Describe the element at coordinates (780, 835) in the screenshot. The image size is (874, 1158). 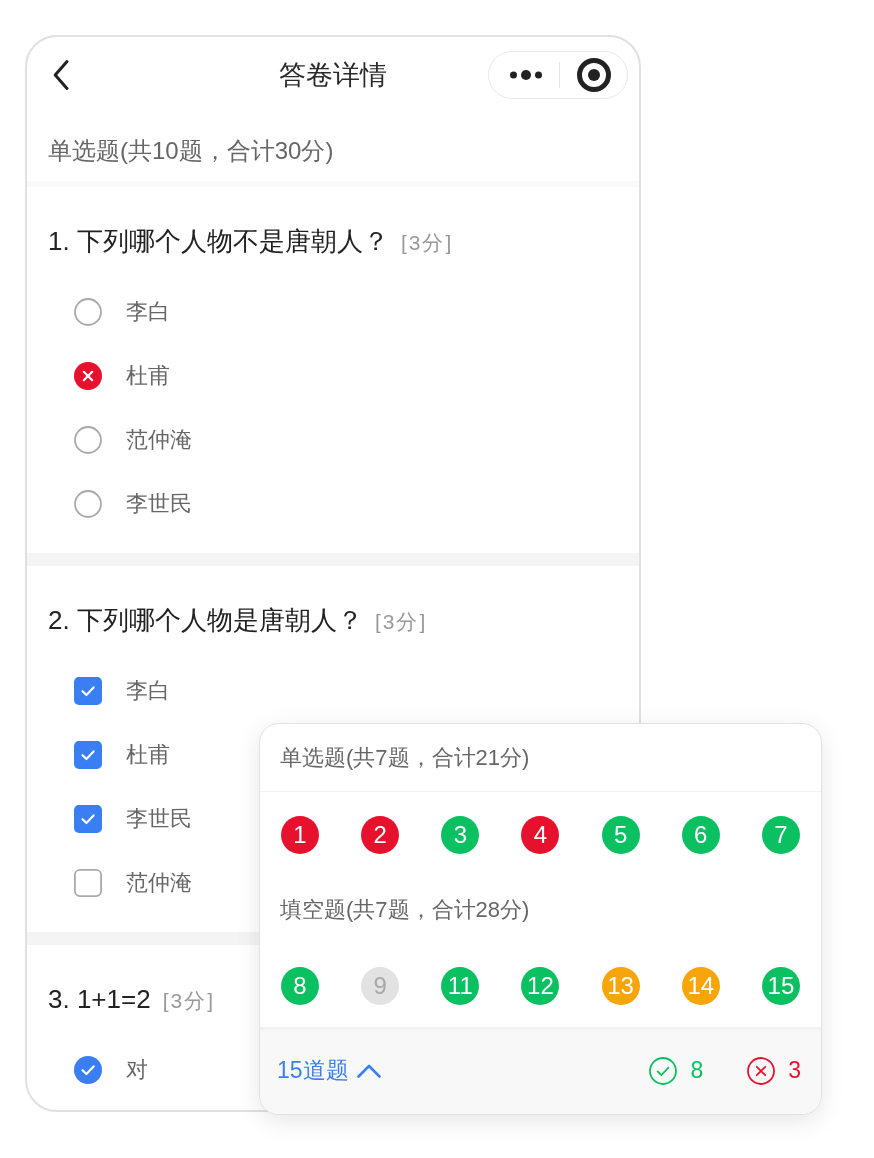
I see `question-number: 7` at that location.